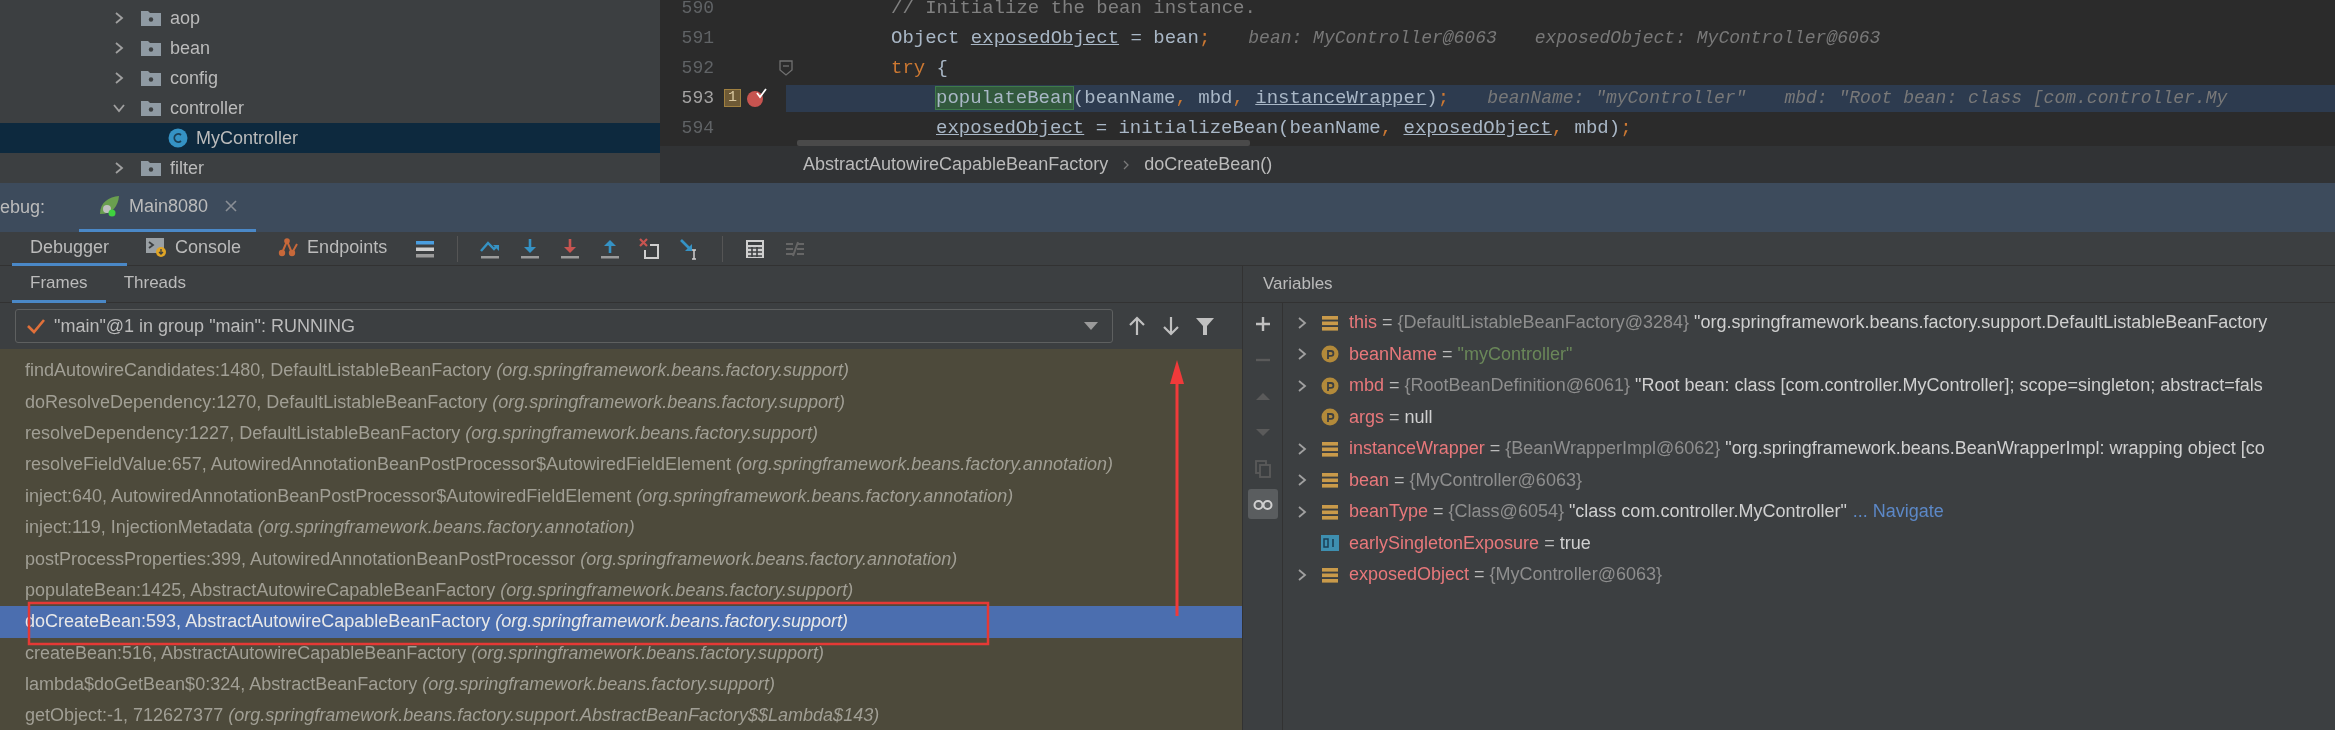  What do you see at coordinates (1461, 354) in the screenshot?
I see `variable-text: beanName = "myController"` at bounding box center [1461, 354].